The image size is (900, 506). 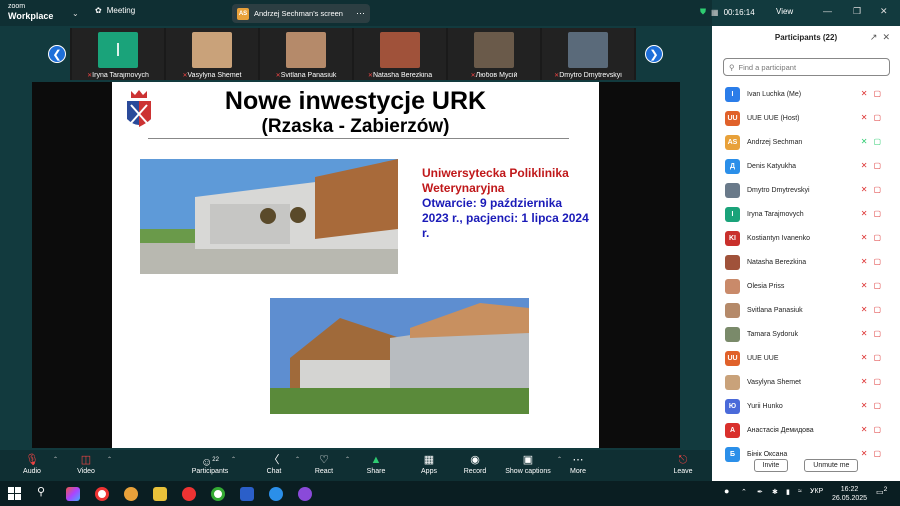 What do you see at coordinates (778, 190) in the screenshot?
I see `participant-name: Dmytro Dmytrevskyi` at bounding box center [778, 190].